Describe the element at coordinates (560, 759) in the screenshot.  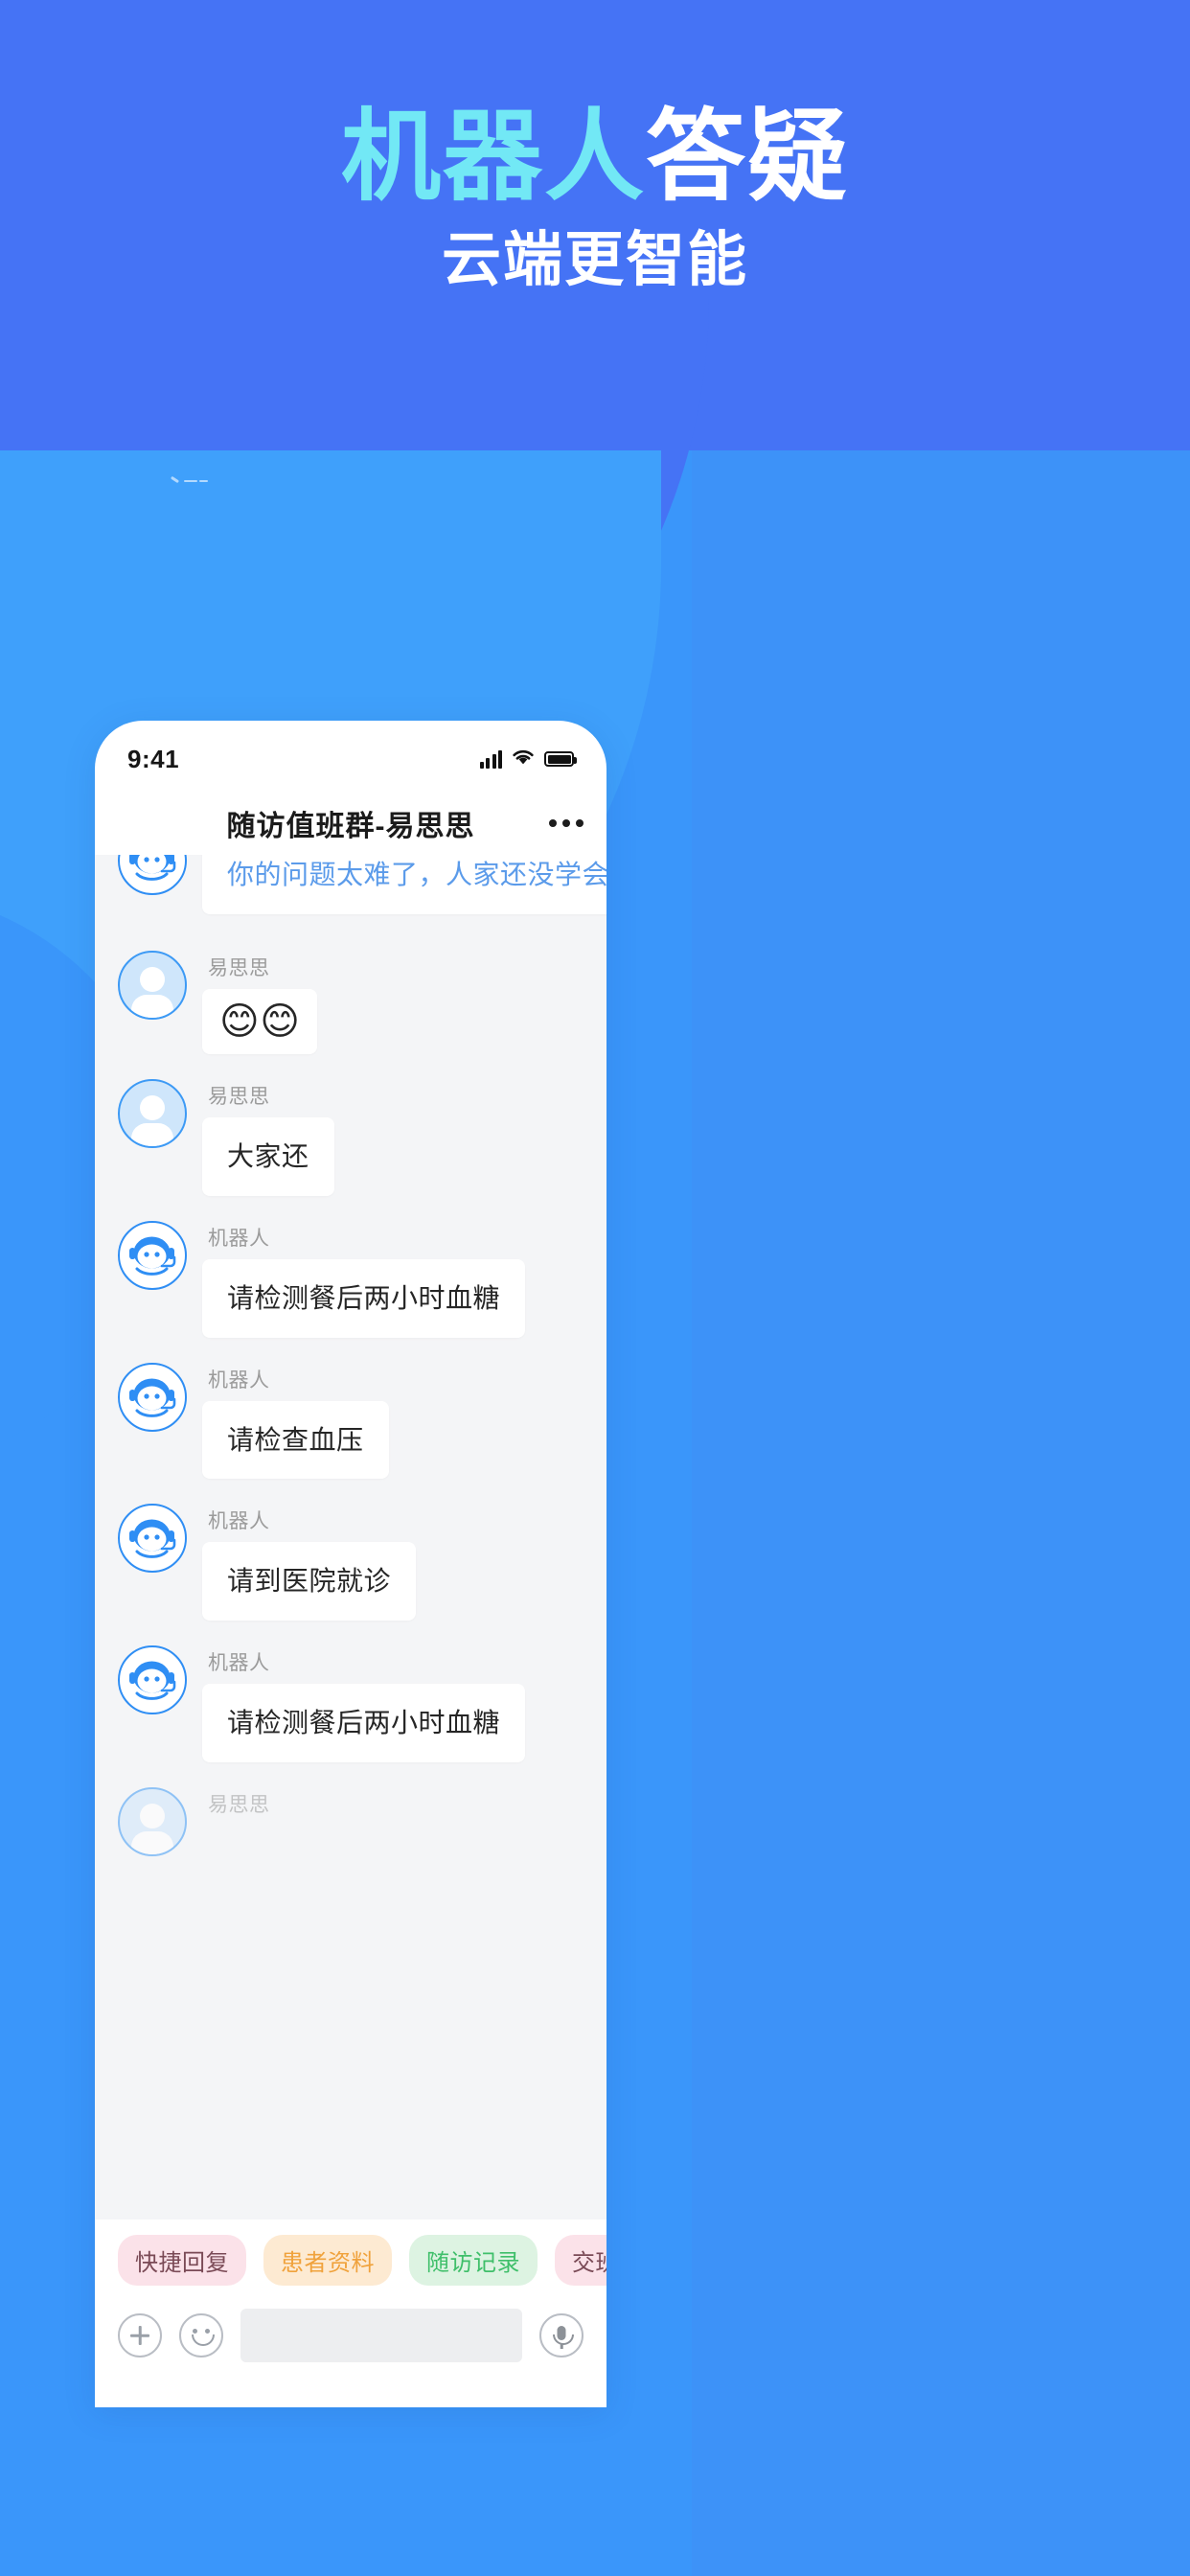
I see `battery-full-icon` at that location.